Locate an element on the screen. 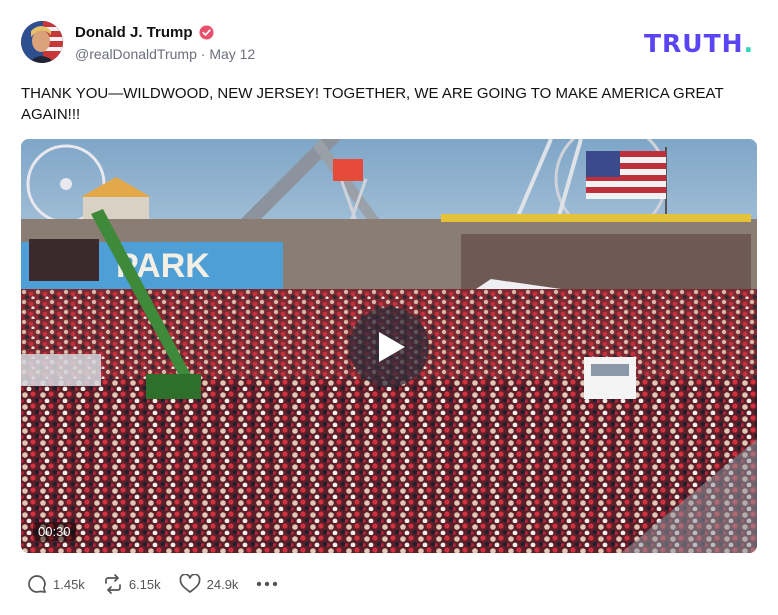  retruth-icon is located at coordinates (112, 584).